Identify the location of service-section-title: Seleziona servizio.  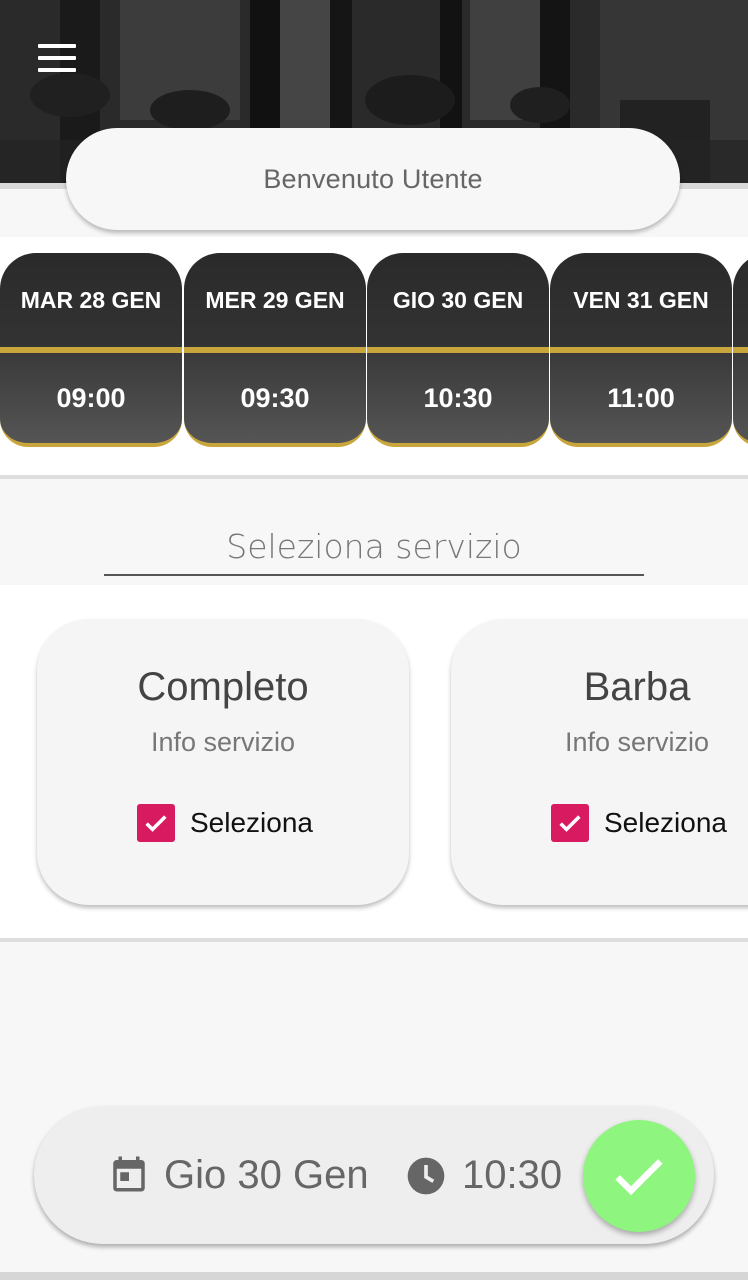
(374, 549).